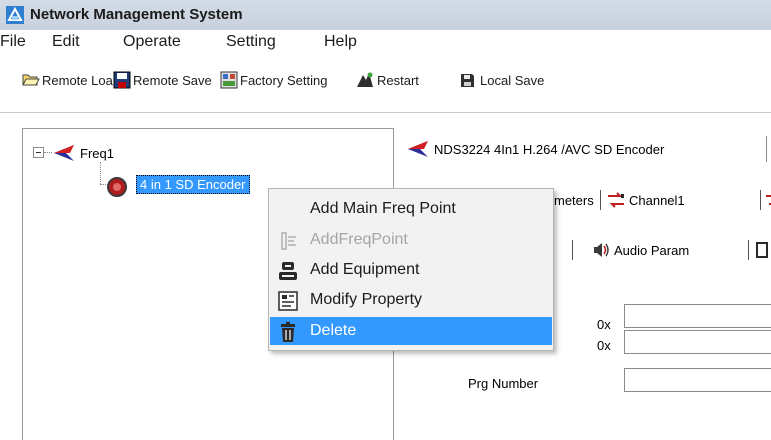 This screenshot has width=771, height=440. What do you see at coordinates (193, 184) in the screenshot?
I see `tree-node-encoder: 4 in 1 SD Encoder` at bounding box center [193, 184].